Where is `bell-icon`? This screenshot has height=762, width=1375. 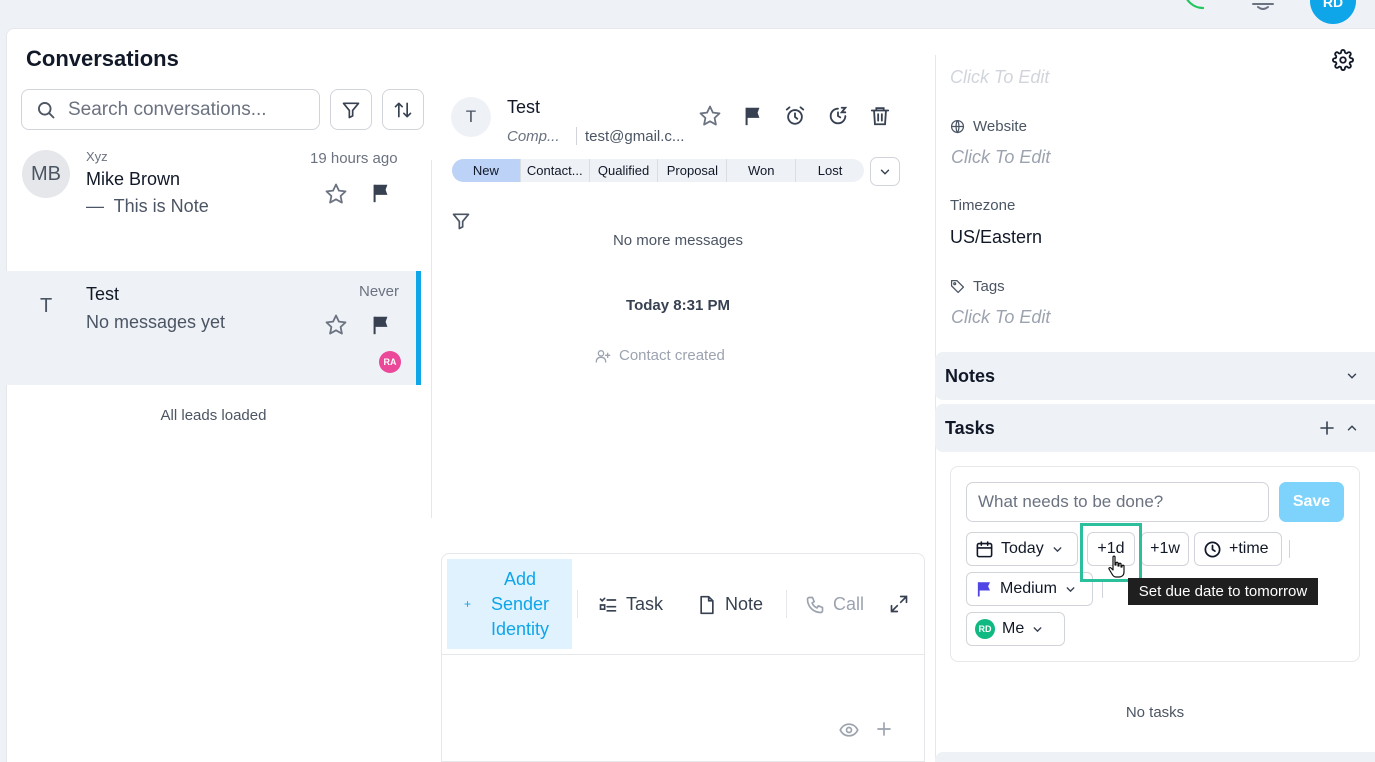 bell-icon is located at coordinates (1263, 5).